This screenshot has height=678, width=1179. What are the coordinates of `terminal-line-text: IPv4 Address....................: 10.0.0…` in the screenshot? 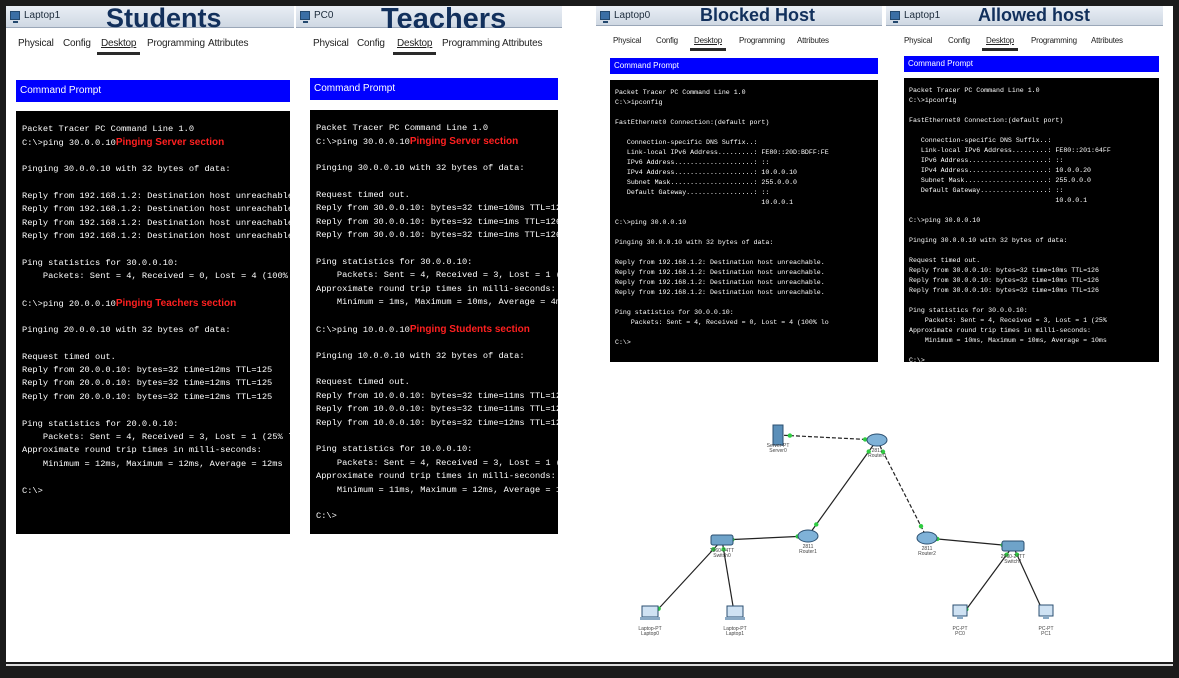 It's located at (1000, 170).